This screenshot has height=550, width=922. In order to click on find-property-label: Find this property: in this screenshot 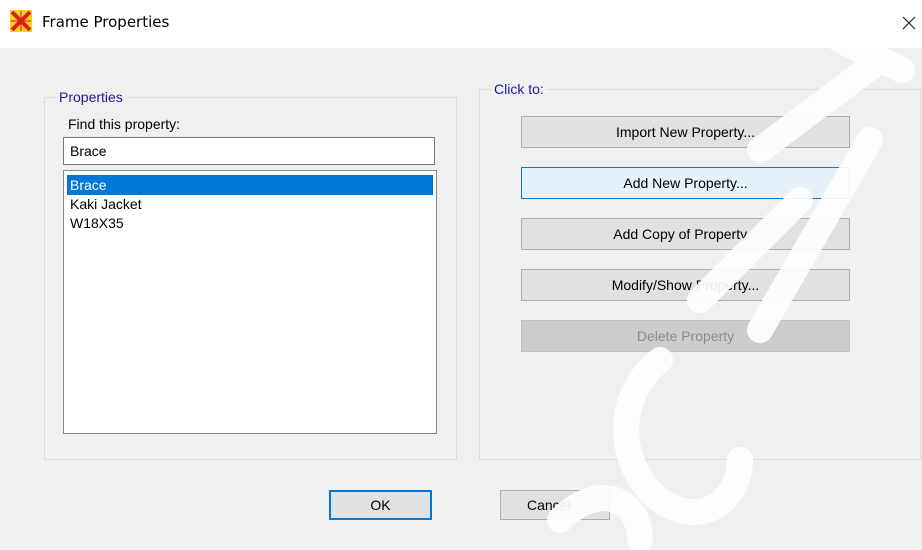, I will do `click(124, 124)`.